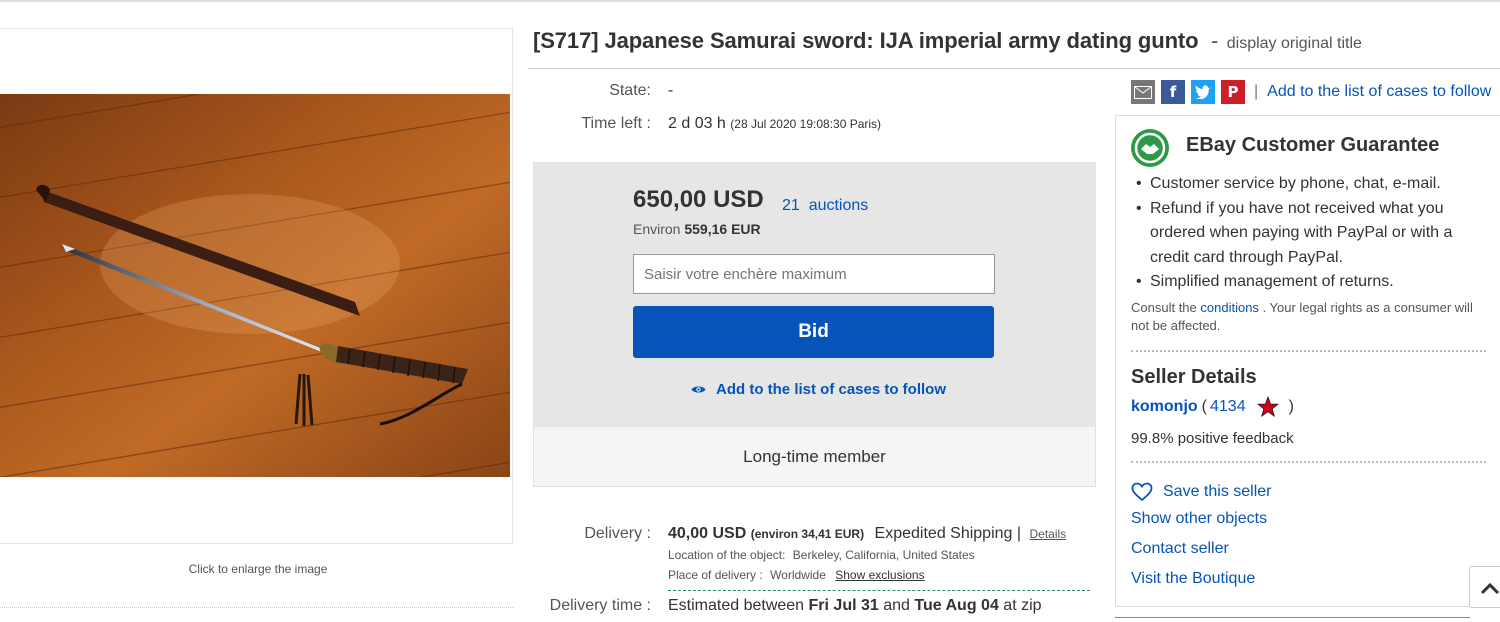  What do you see at coordinates (258, 569) in the screenshot?
I see `enlarge-image-hint: Click to enlarge the image` at bounding box center [258, 569].